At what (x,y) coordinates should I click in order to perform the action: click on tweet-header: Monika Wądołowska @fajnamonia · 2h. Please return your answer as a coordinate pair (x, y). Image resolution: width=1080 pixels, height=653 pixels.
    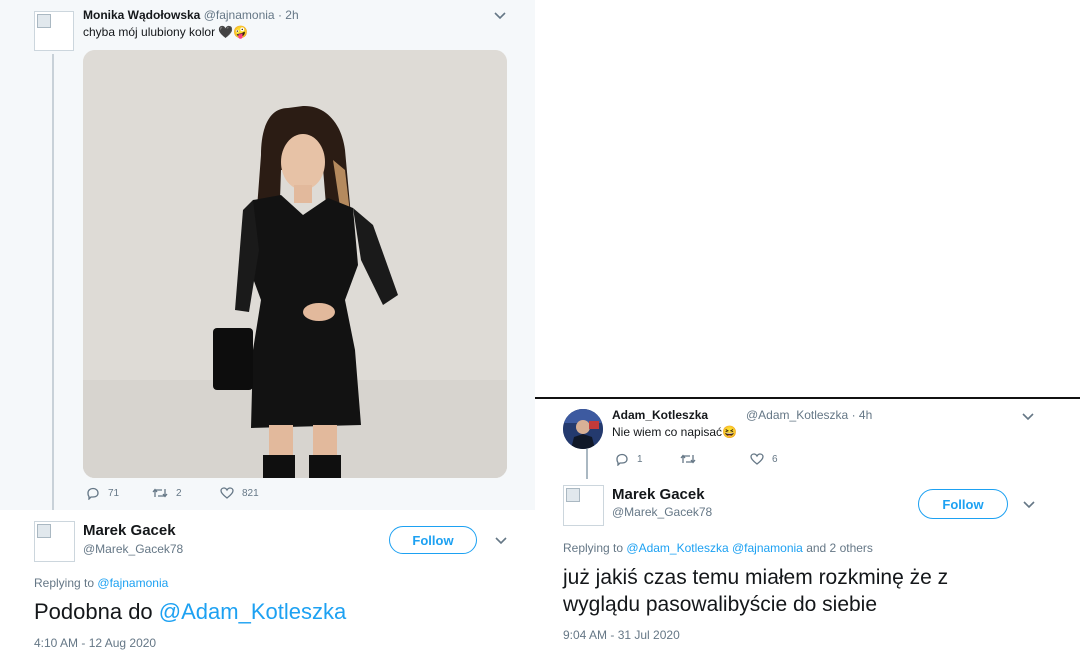
    Looking at the image, I should click on (191, 15).